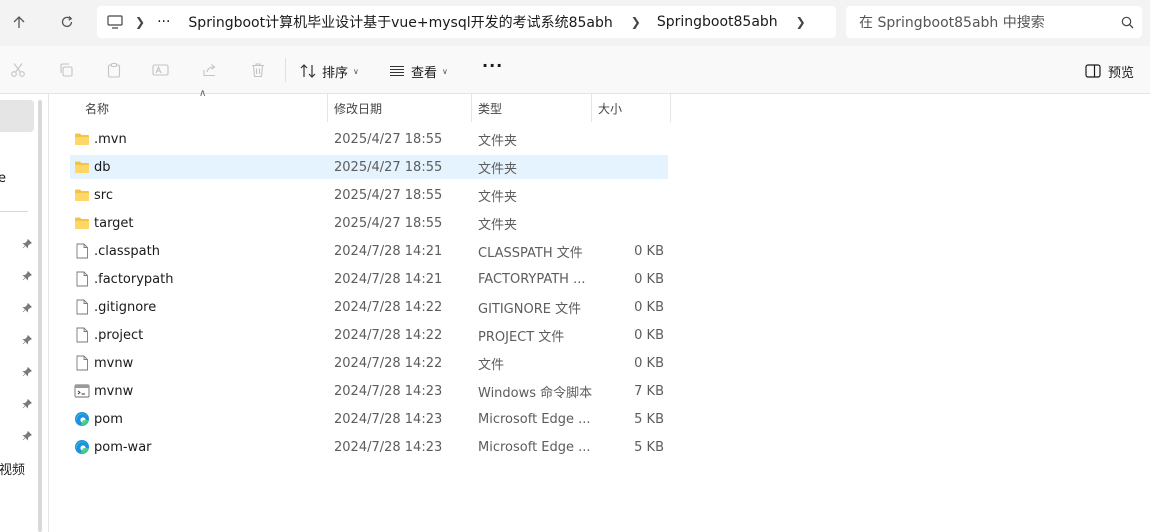 The image size is (1150, 532). What do you see at coordinates (1093, 71) in the screenshot?
I see `preview-pane-icon` at bounding box center [1093, 71].